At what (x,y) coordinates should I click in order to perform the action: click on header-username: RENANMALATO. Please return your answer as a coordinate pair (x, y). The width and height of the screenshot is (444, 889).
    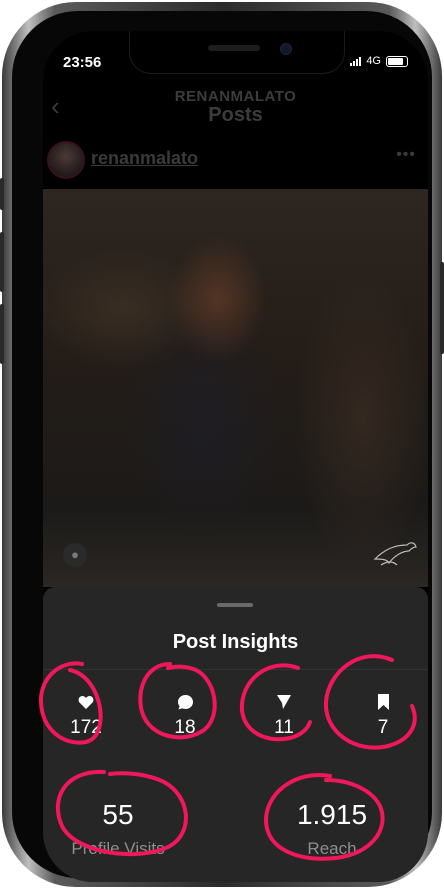
    Looking at the image, I should click on (235, 96).